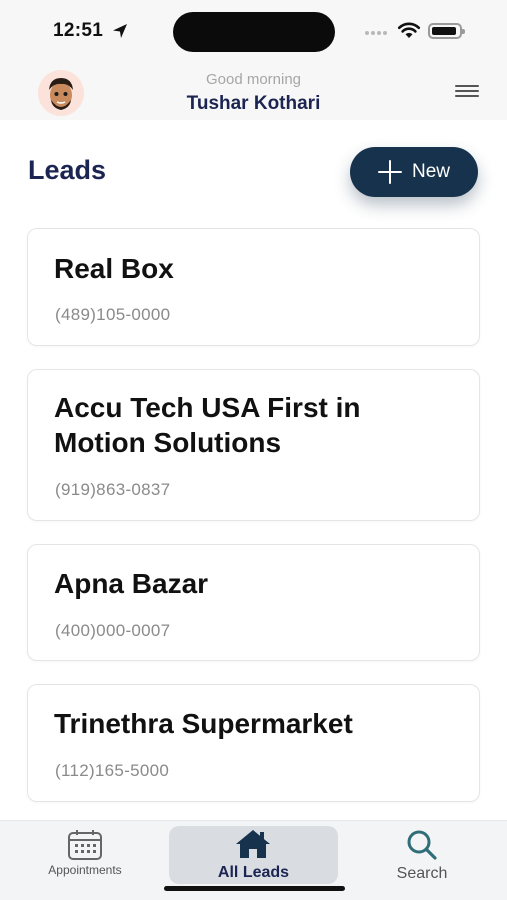 Image resolution: width=507 pixels, height=900 pixels. I want to click on calendar-icon, so click(85, 845).